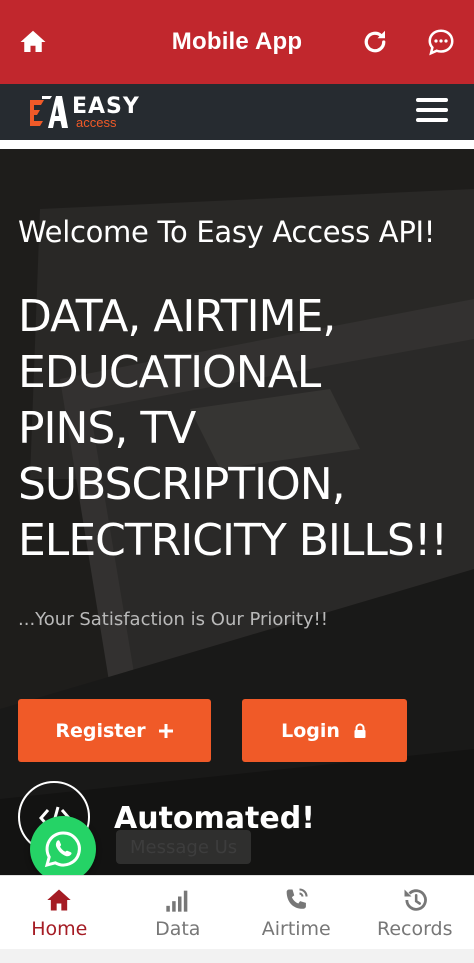 This screenshot has width=474, height=963. I want to click on login-button: Login, so click(324, 730).